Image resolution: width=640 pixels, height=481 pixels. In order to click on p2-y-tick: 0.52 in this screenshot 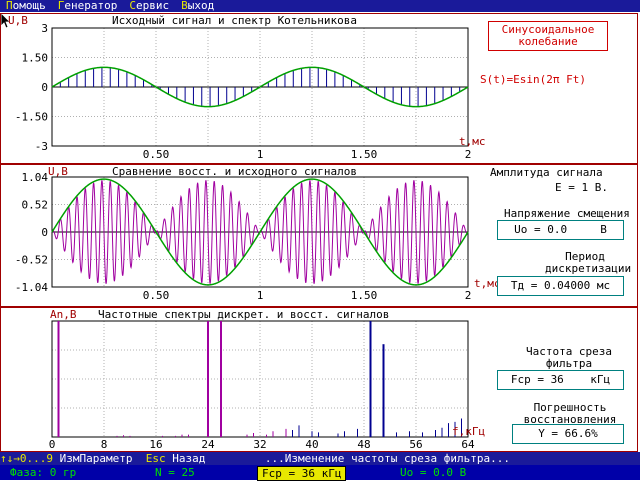, I will do `click(35, 205)`.